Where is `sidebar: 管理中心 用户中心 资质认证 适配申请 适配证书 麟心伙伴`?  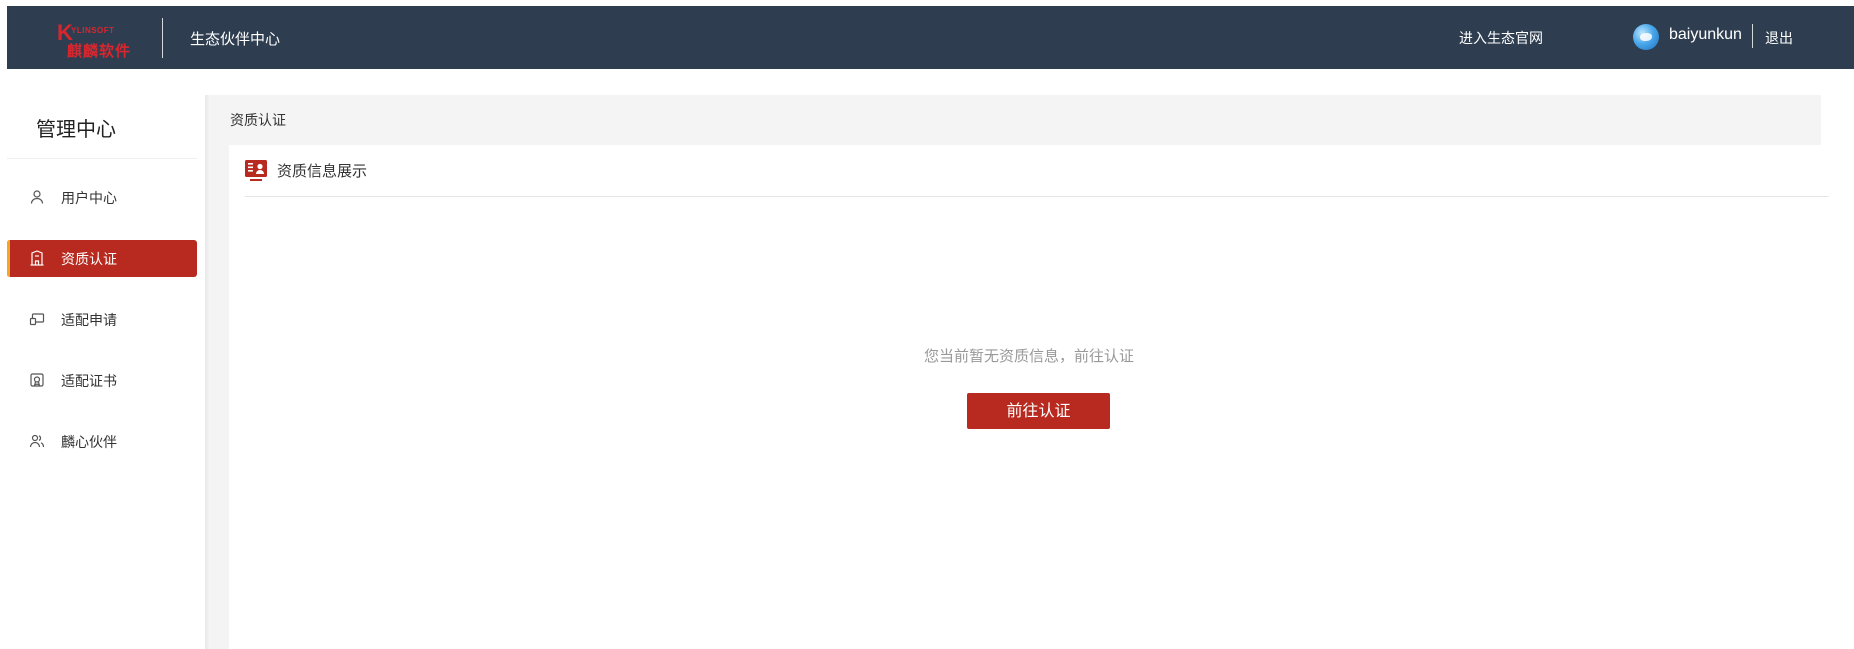 sidebar: 管理中心 用户中心 资质认证 适配申请 适配证书 麟心伙伴 is located at coordinates (102, 372).